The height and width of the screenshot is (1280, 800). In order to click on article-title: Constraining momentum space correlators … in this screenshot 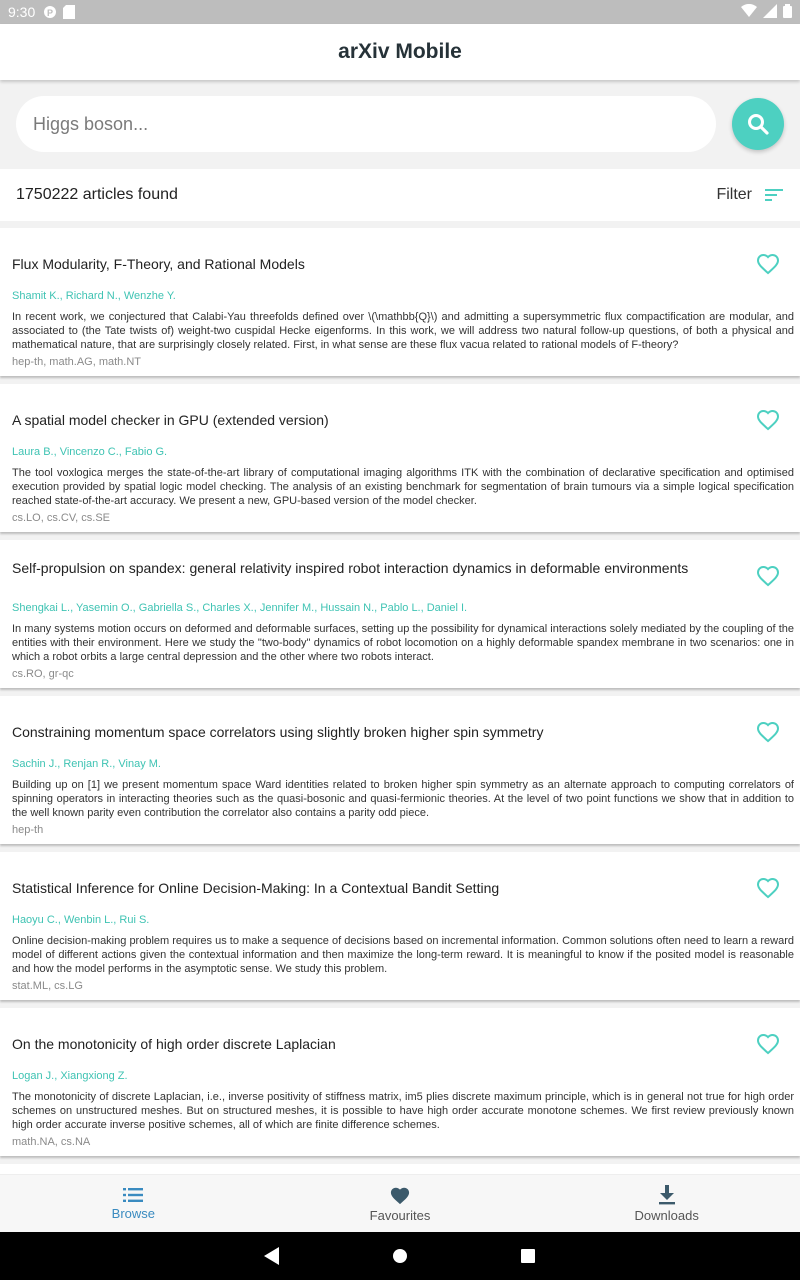, I will do `click(352, 732)`.